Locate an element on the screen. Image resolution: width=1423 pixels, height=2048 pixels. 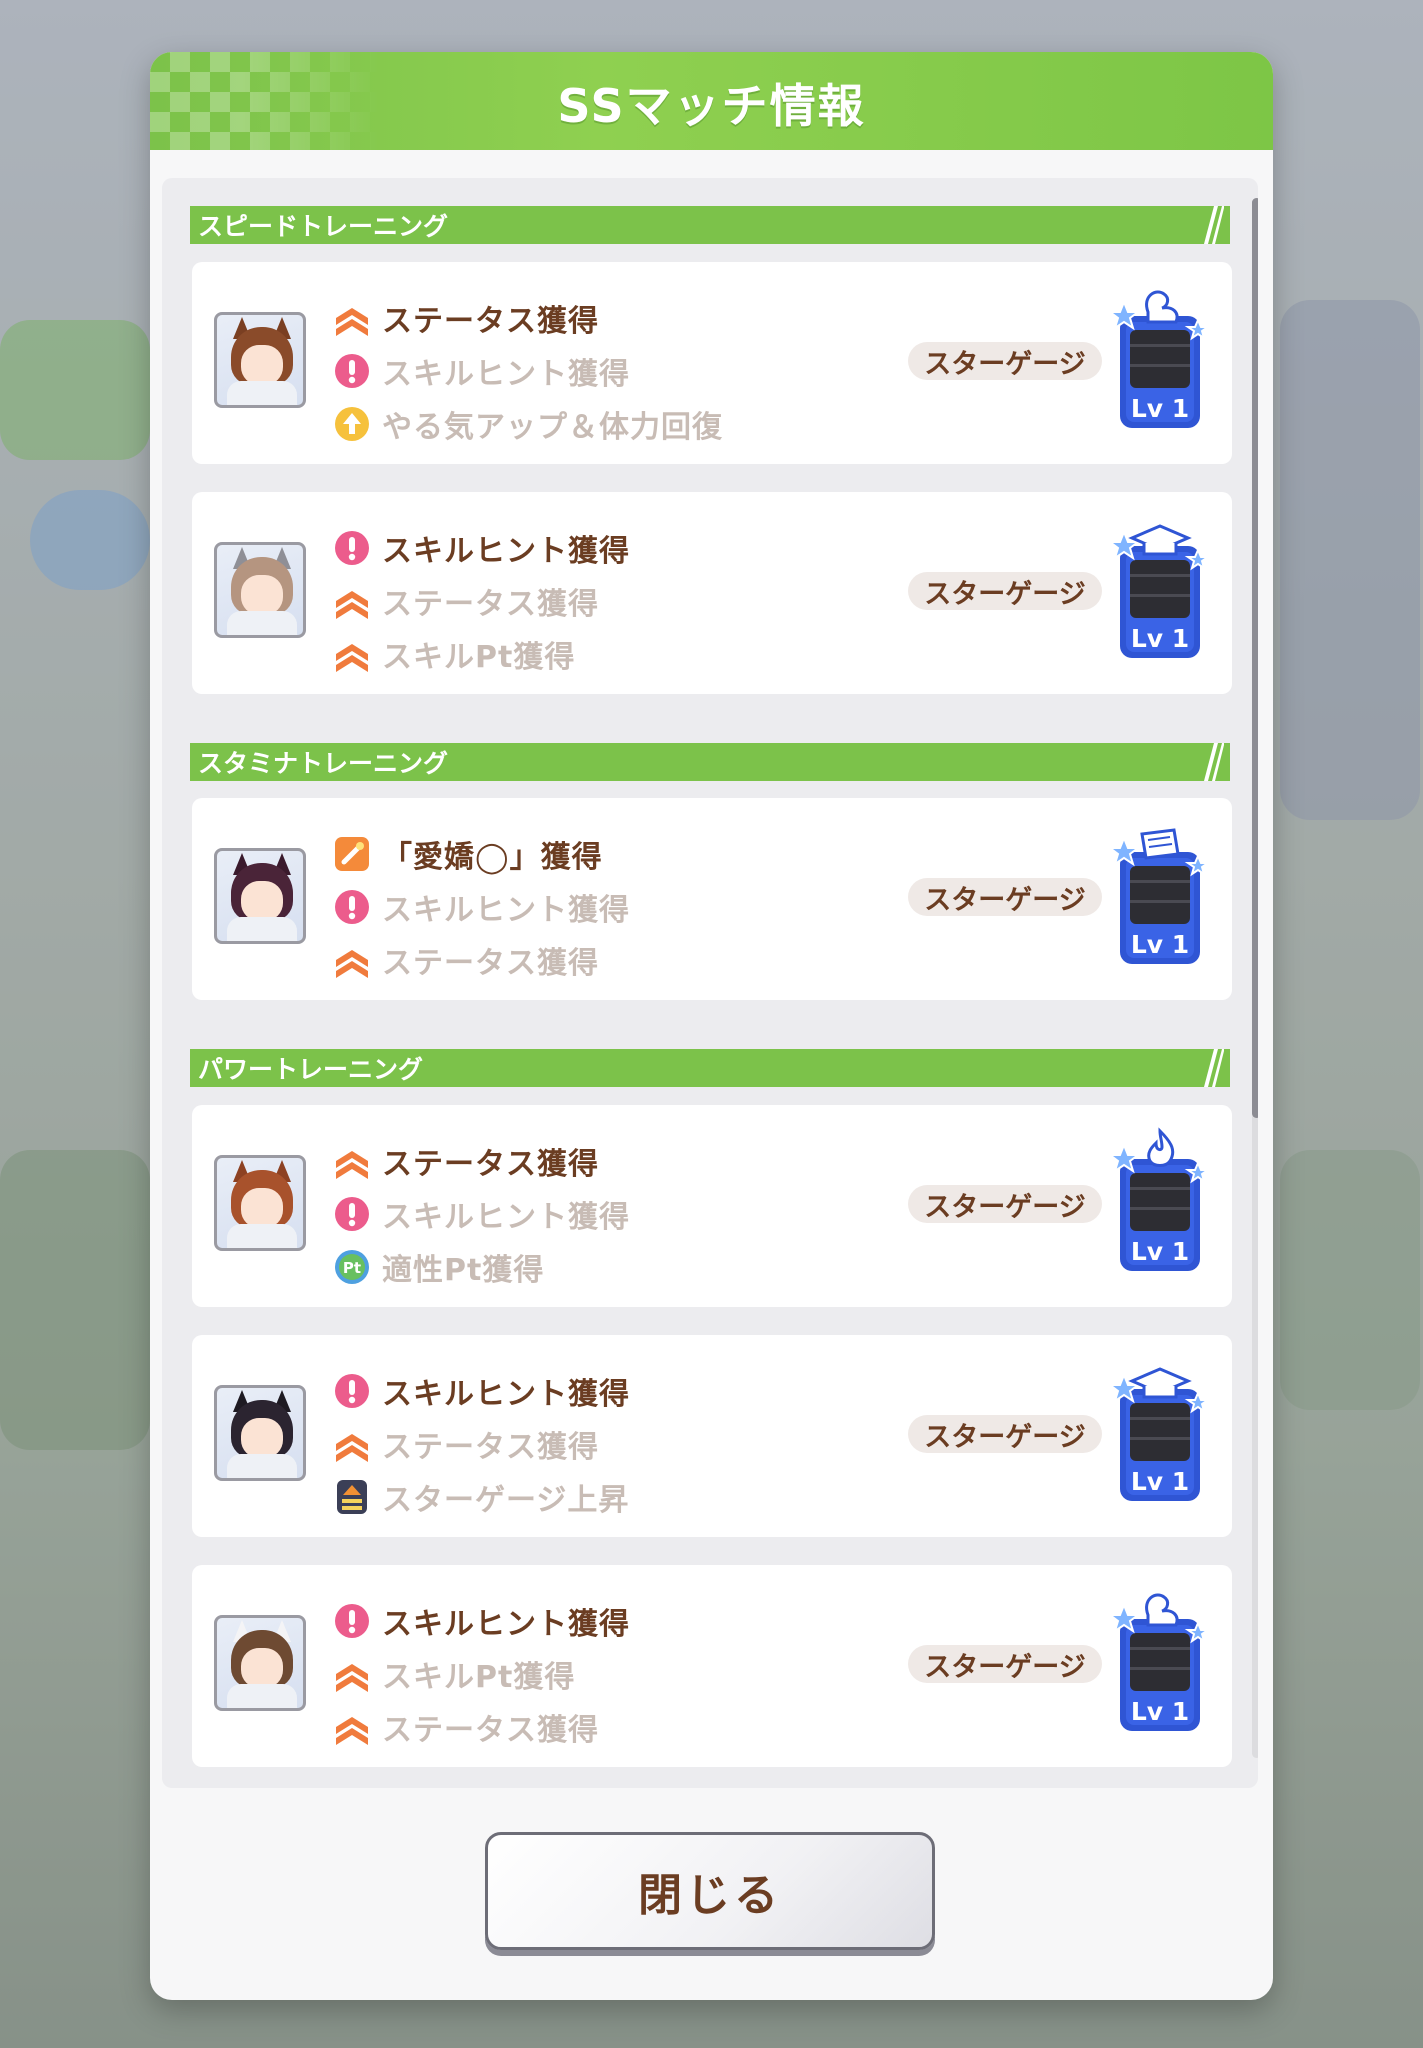
aptitude-pt-icon: Pt is located at coordinates (352, 1267).